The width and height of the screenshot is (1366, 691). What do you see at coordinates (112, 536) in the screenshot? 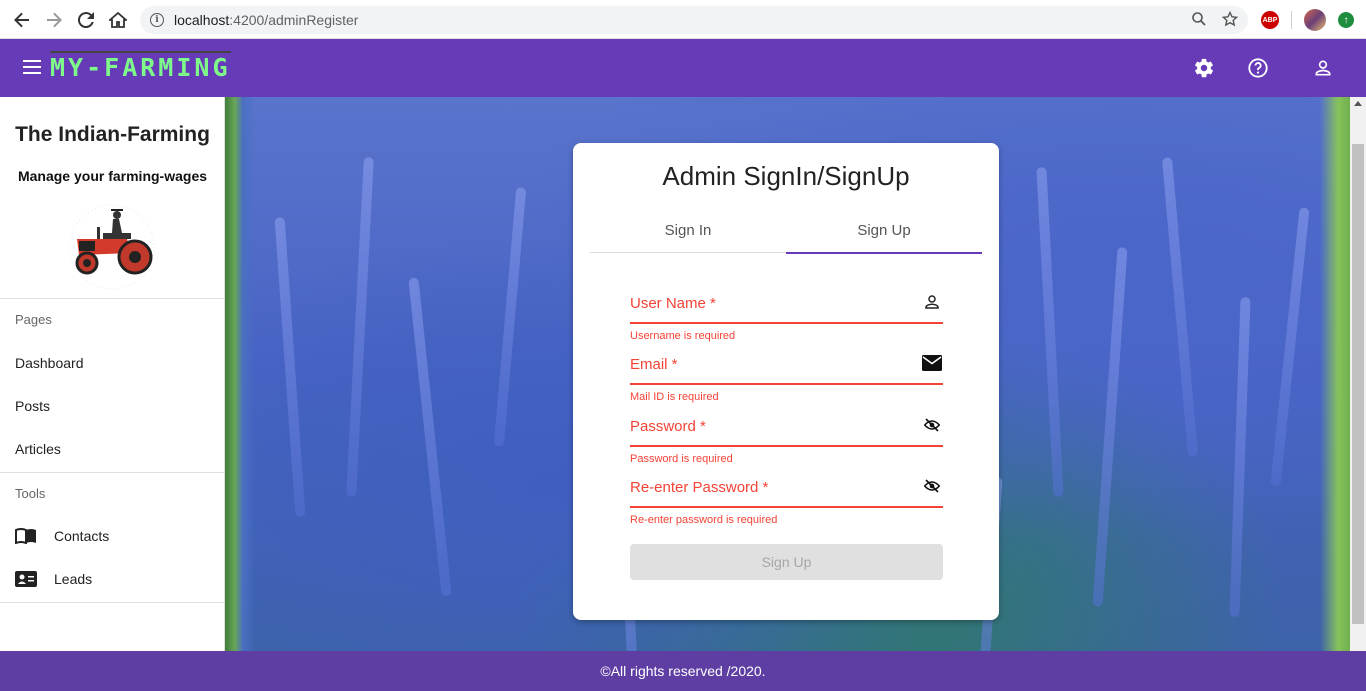
I see `sidebar-item-contacts: Contacts` at bounding box center [112, 536].